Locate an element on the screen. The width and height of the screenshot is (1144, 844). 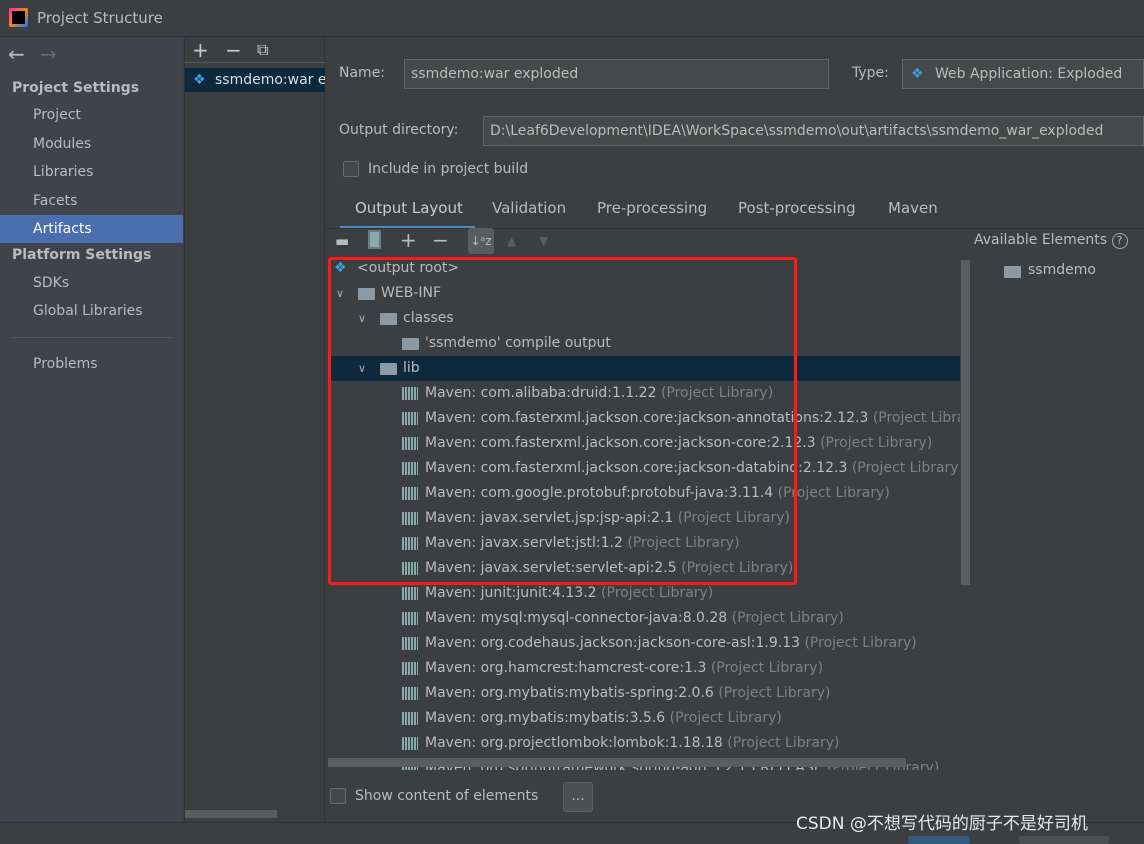
type-label: Type: is located at coordinates (870, 73).